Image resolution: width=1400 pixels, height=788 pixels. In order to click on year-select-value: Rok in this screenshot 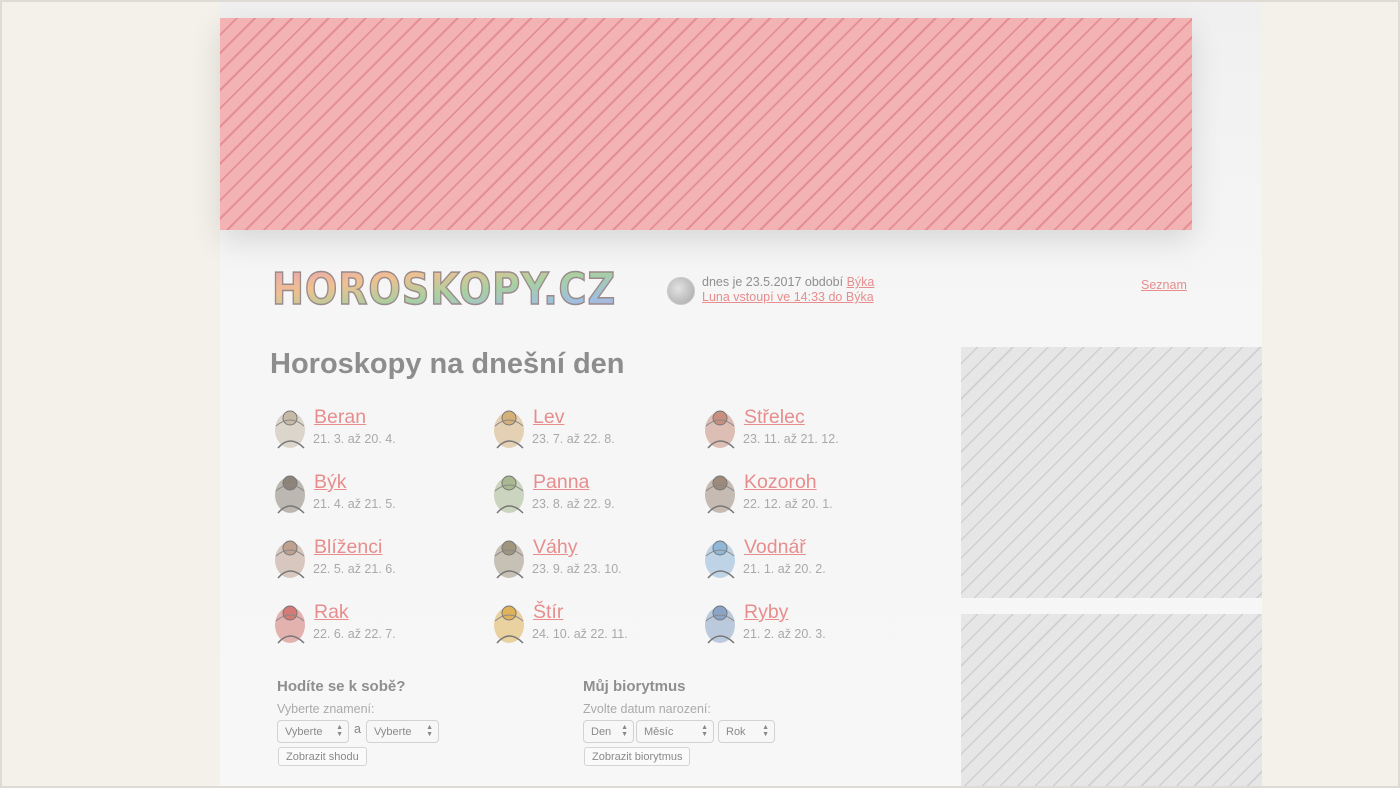, I will do `click(736, 732)`.